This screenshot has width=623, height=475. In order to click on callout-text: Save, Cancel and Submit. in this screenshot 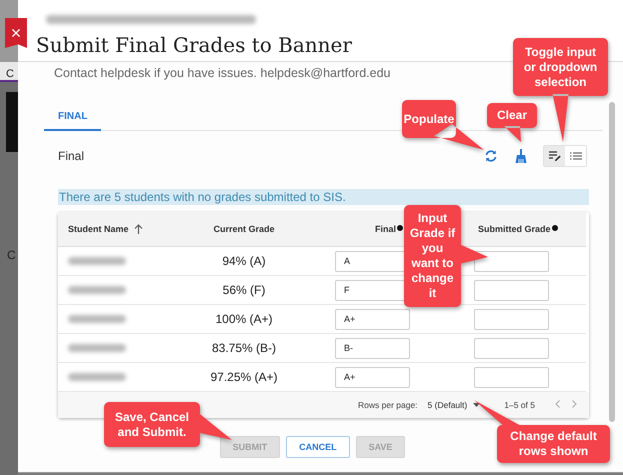, I will do `click(152, 425)`.